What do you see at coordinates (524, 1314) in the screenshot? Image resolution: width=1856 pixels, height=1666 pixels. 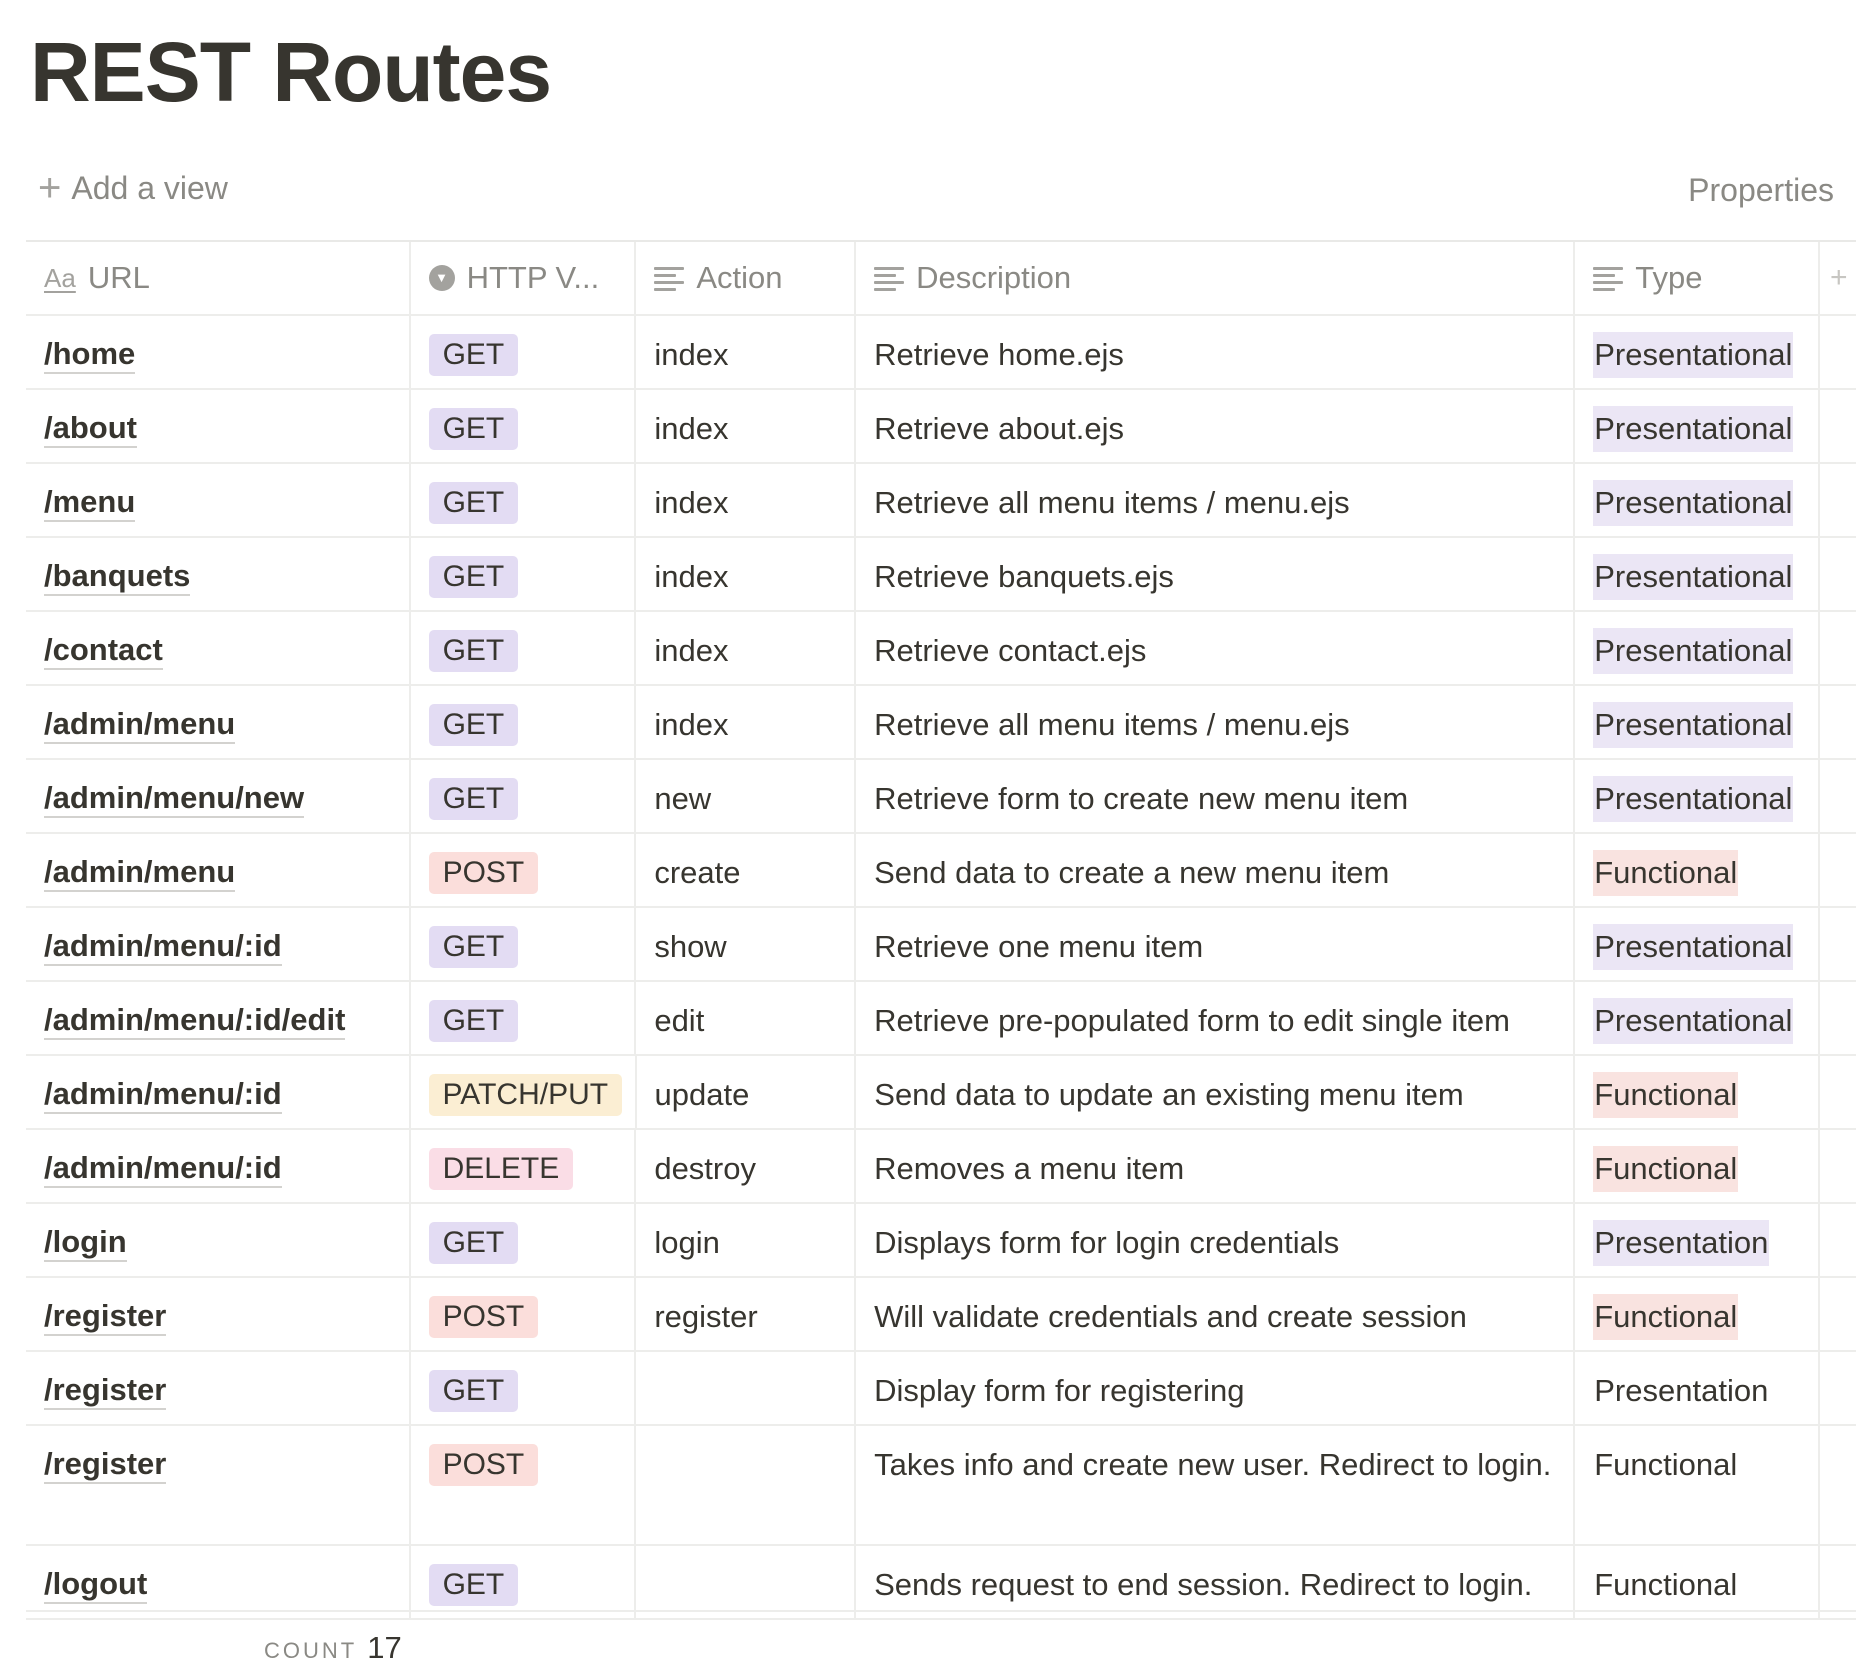 I see `verb-cell: POST` at bounding box center [524, 1314].